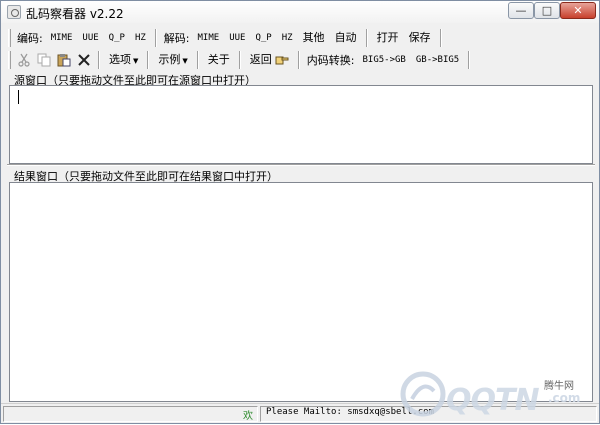 Image resolution: width=600 pixels, height=425 pixels. I want to click on close-button: ✕, so click(578, 10).